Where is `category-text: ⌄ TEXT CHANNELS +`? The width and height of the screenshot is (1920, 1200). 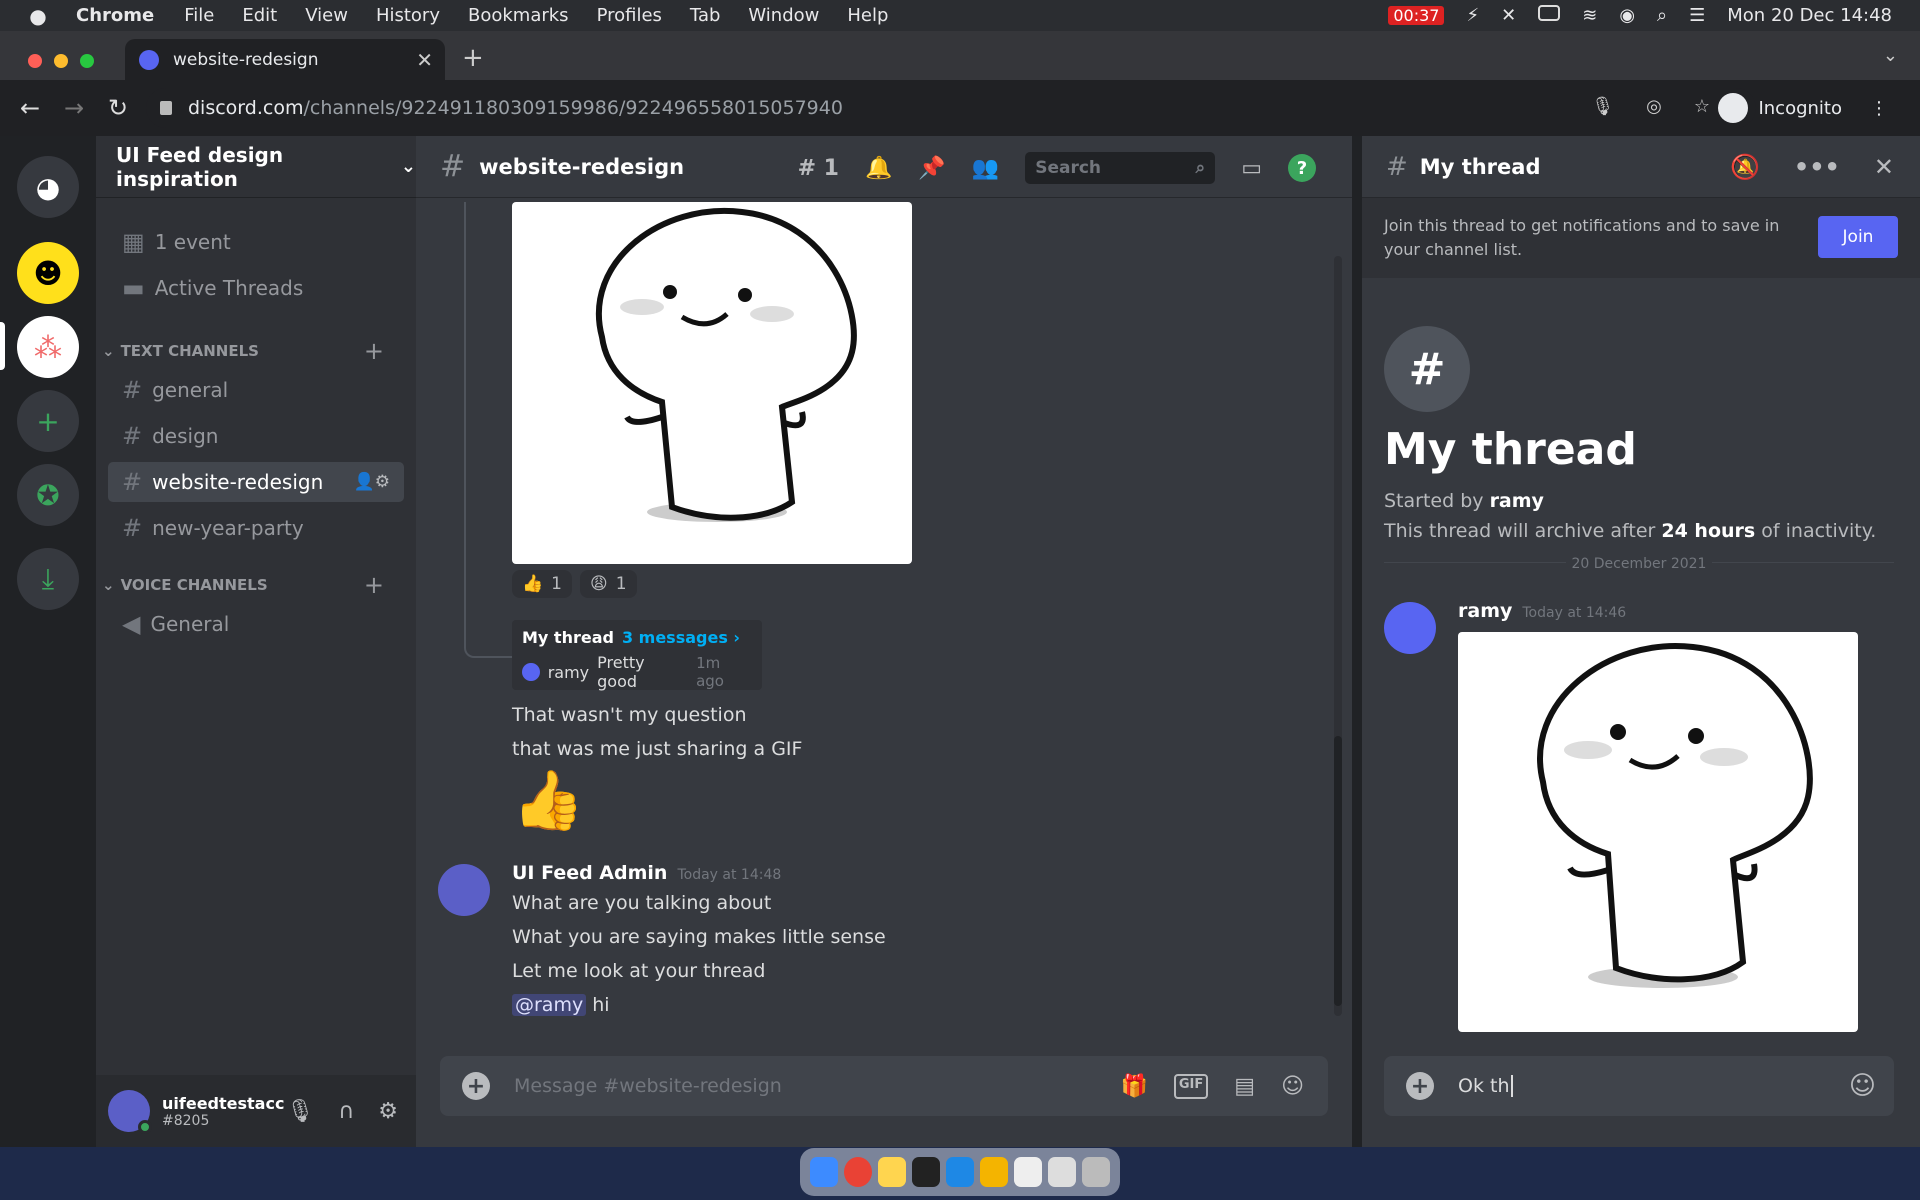 category-text: ⌄ TEXT CHANNELS + is located at coordinates (257, 351).